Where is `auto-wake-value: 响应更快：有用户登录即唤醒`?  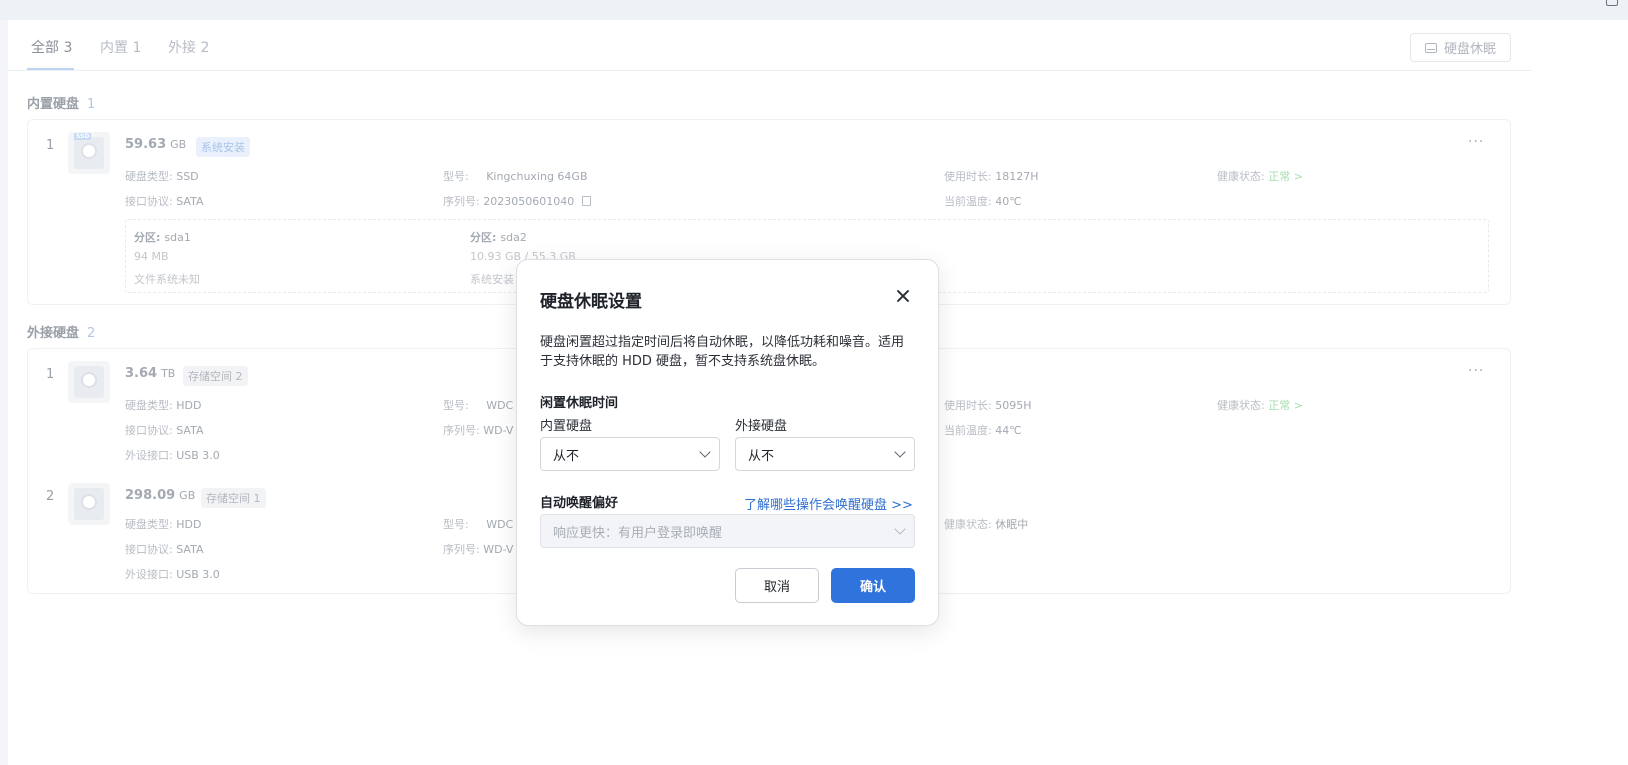
auto-wake-value: 响应更快：有用户登录即唤醒 is located at coordinates (638, 533).